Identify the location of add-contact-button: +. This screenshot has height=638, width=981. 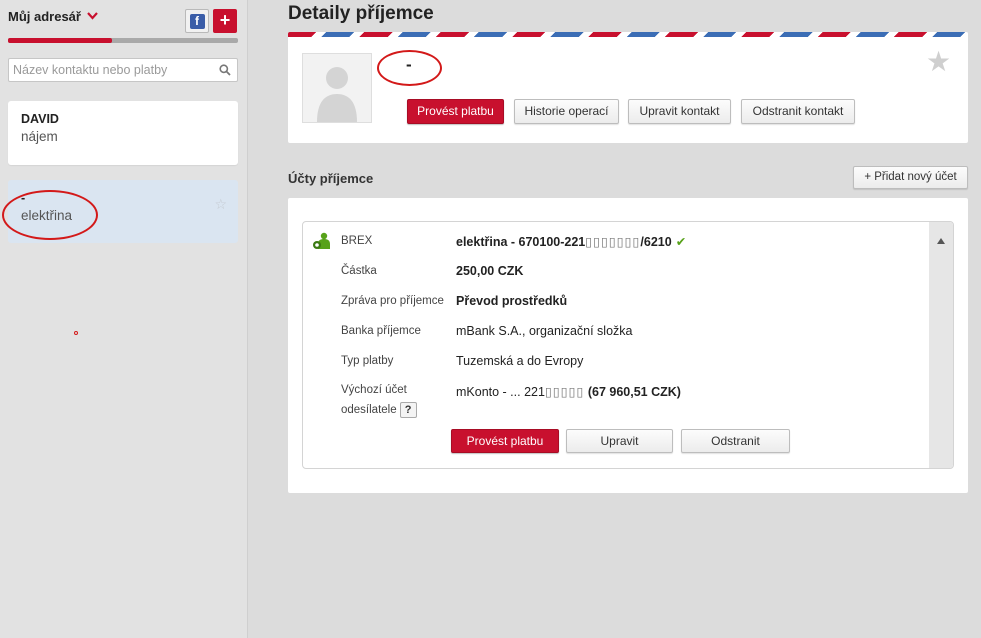
(225, 21).